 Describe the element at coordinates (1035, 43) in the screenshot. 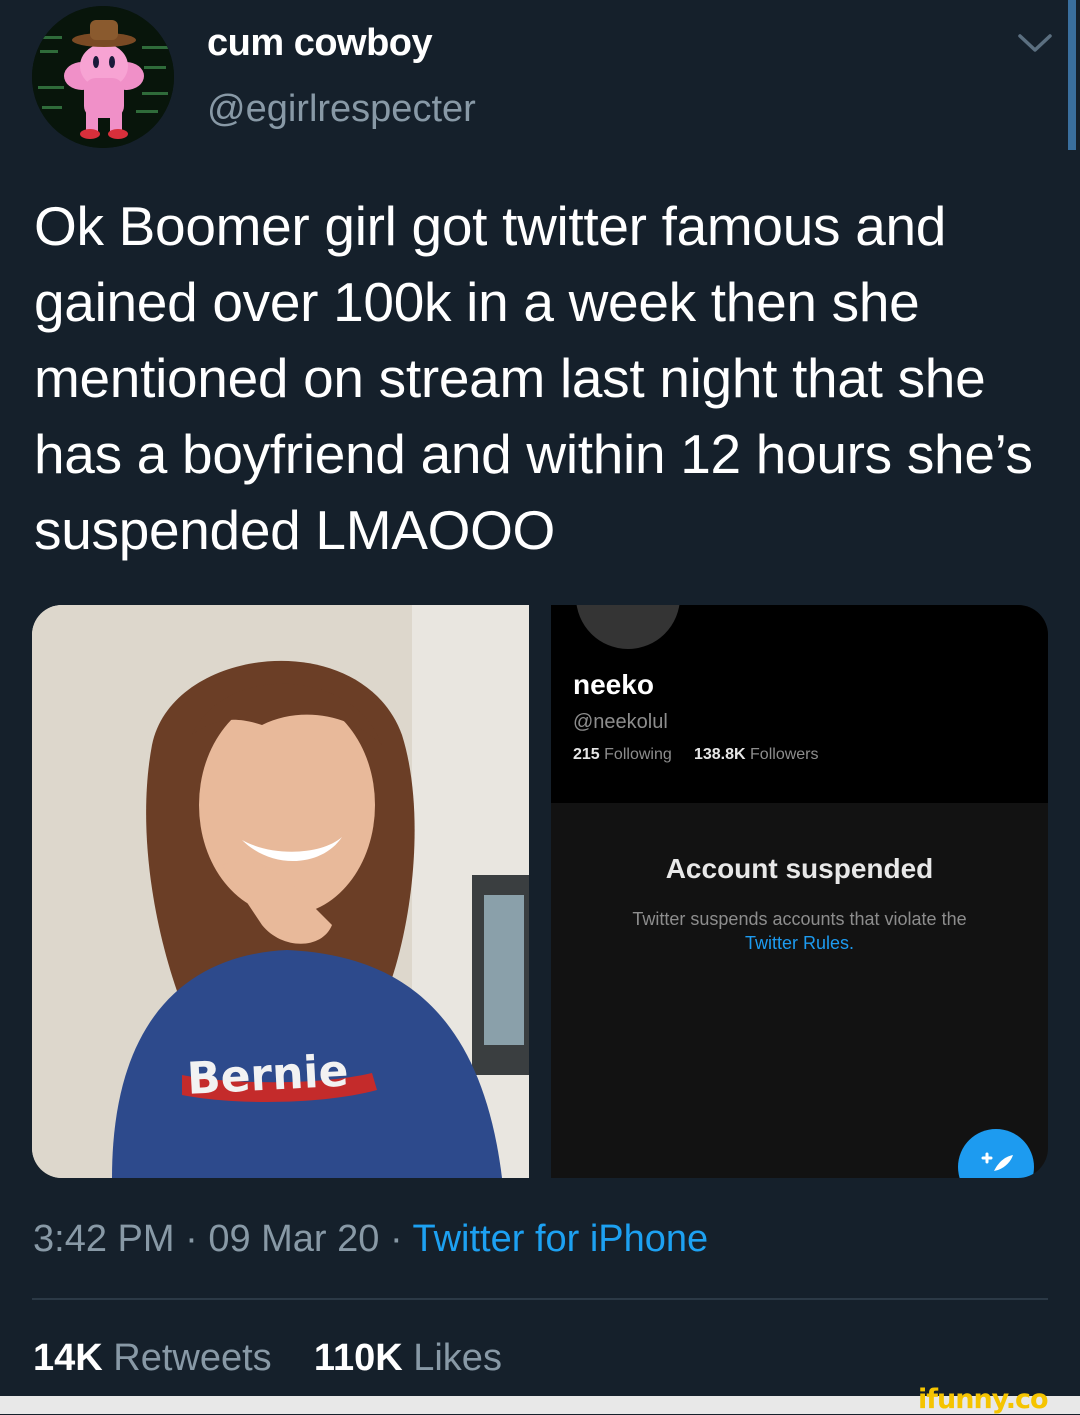

I see `chevron-down-icon` at that location.